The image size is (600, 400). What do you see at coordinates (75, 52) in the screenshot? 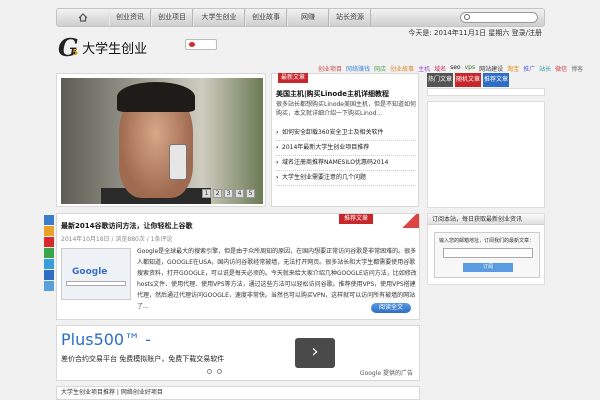
I see `logo-badge: 5` at bounding box center [75, 52].